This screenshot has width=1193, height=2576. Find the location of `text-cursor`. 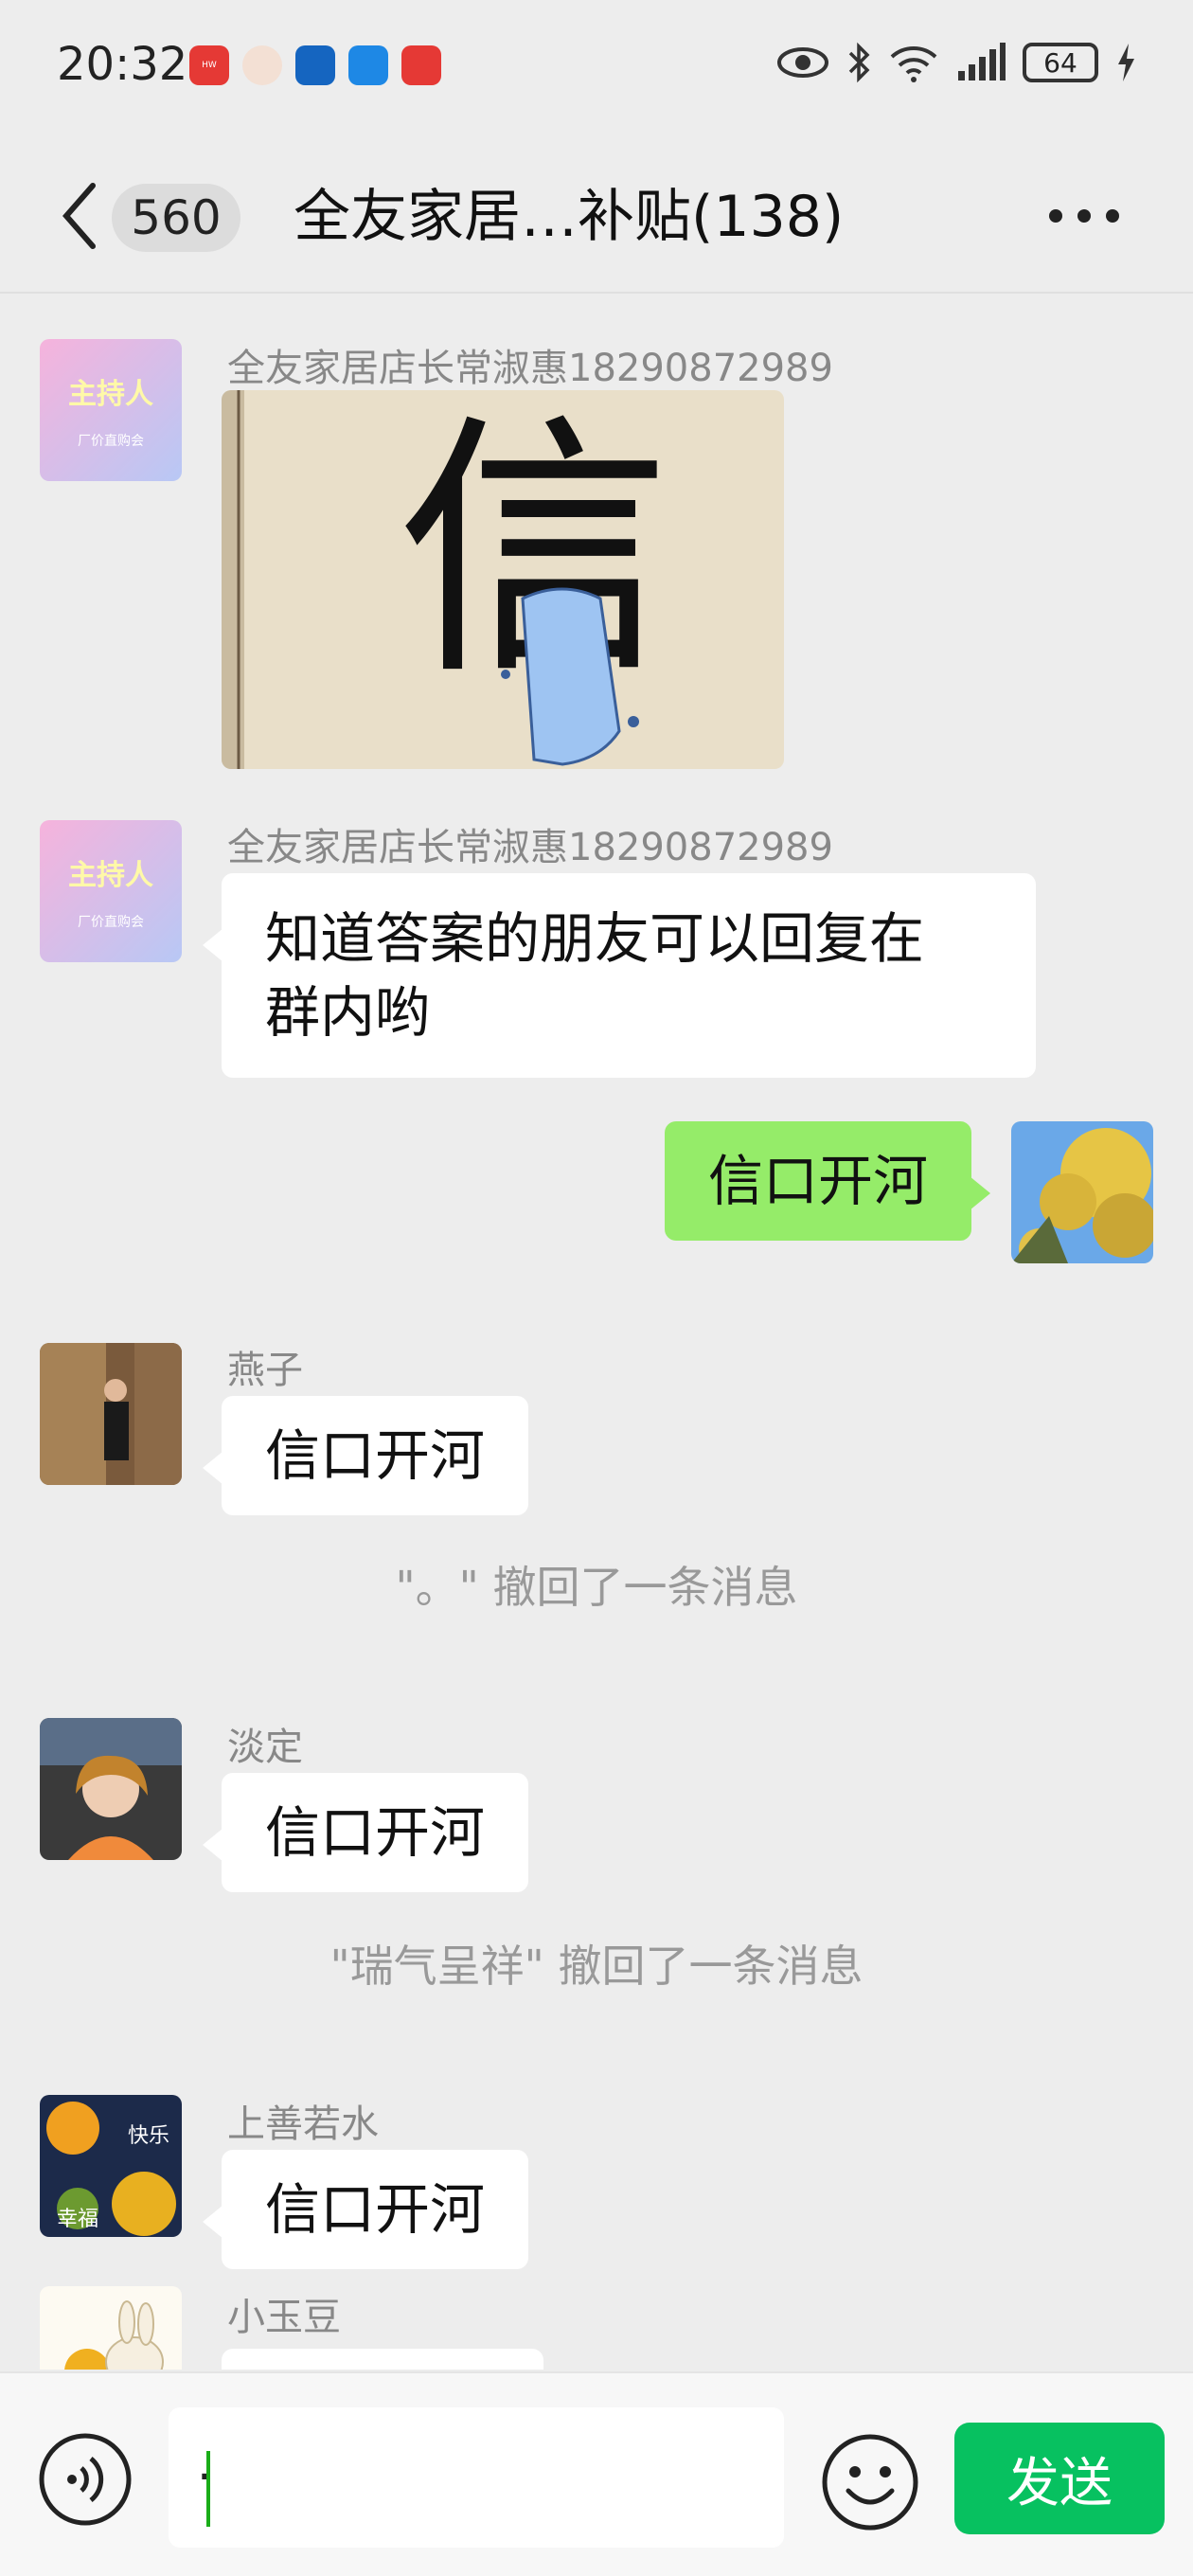

text-cursor is located at coordinates (208, 2489).